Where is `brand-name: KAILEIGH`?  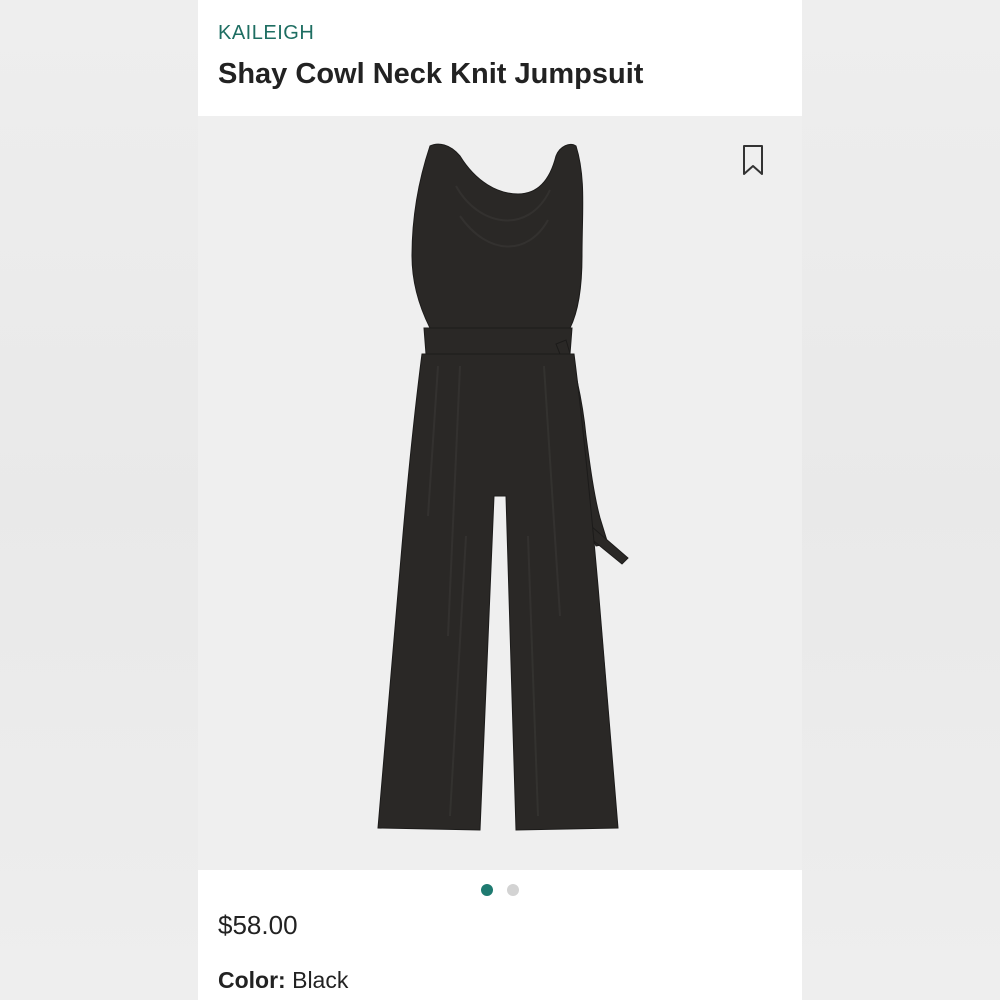 brand-name: KAILEIGH is located at coordinates (500, 33).